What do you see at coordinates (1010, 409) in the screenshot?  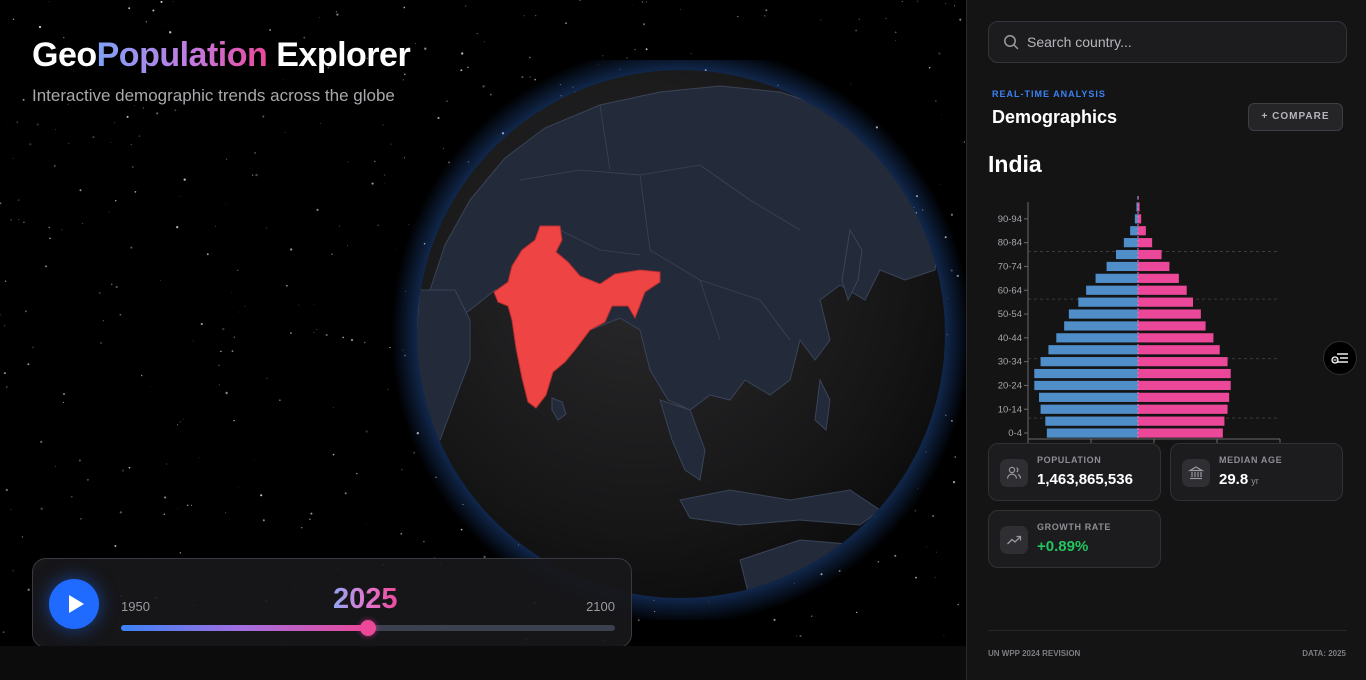 I see `y-tick-label: 10-14` at bounding box center [1010, 409].